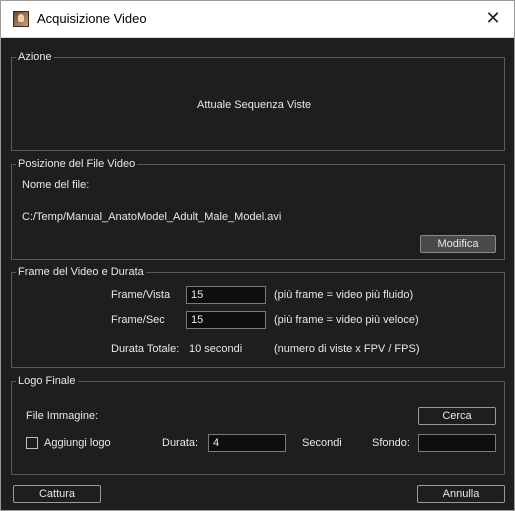 The width and height of the screenshot is (515, 511). What do you see at coordinates (92, 18) in the screenshot?
I see `window-title: Acquisizione Video` at bounding box center [92, 18].